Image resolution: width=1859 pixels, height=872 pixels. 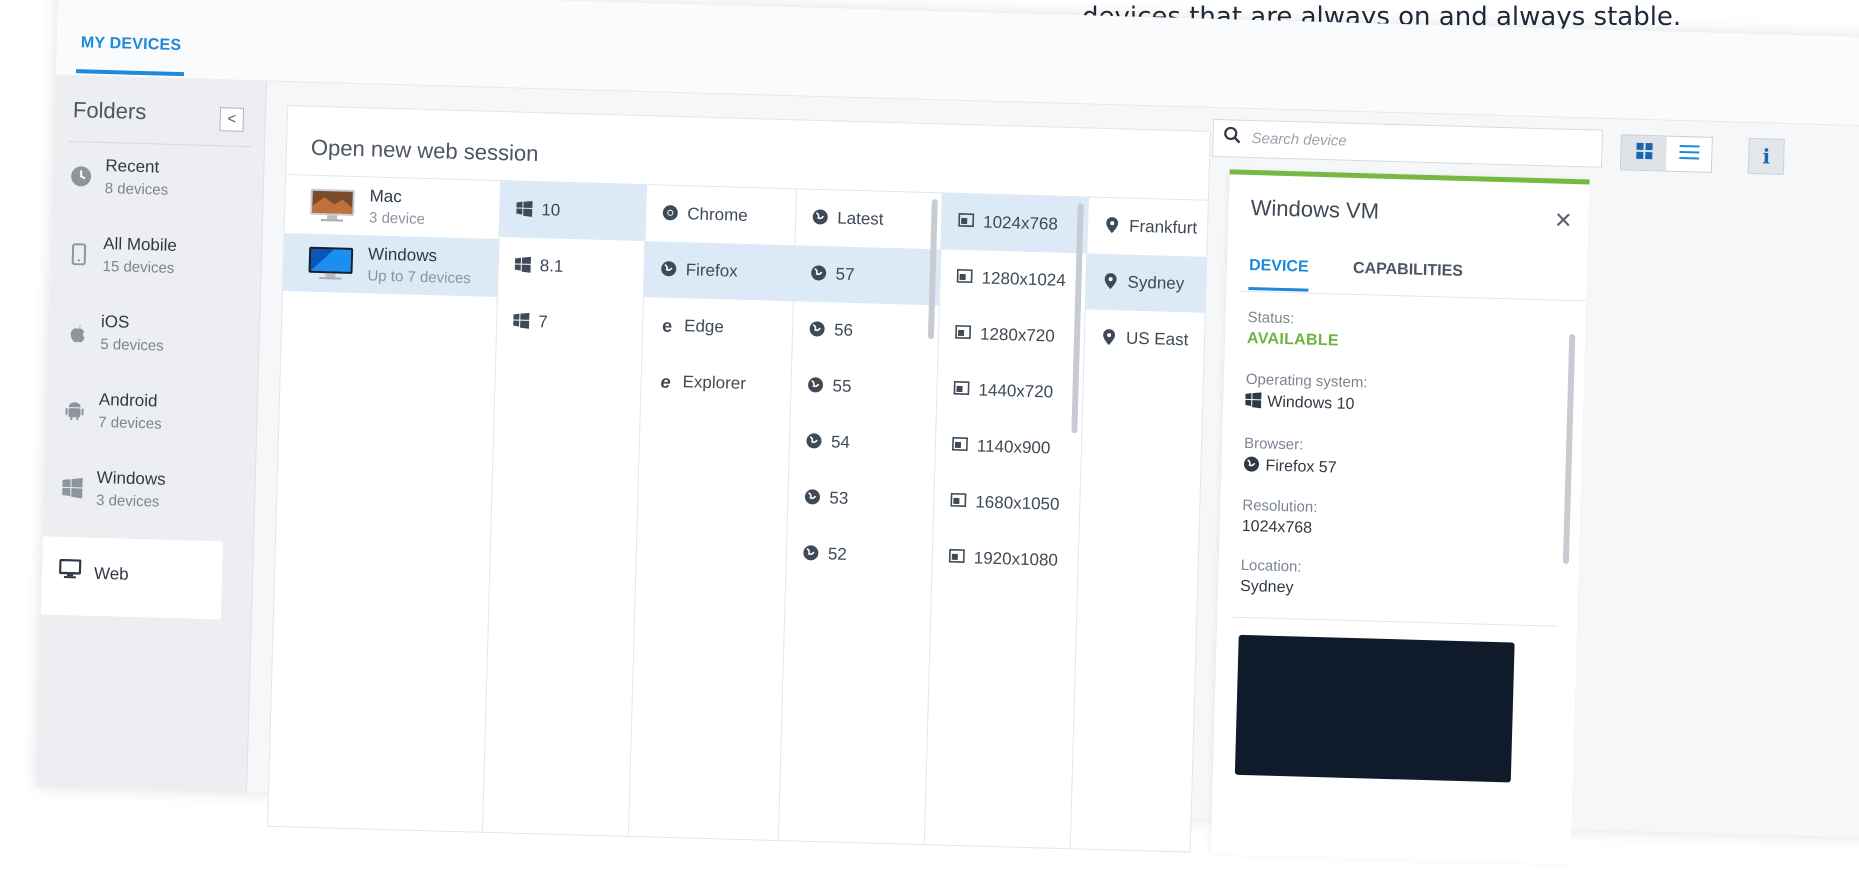 What do you see at coordinates (868, 219) in the screenshot?
I see `browser-version-item: Latest` at bounding box center [868, 219].